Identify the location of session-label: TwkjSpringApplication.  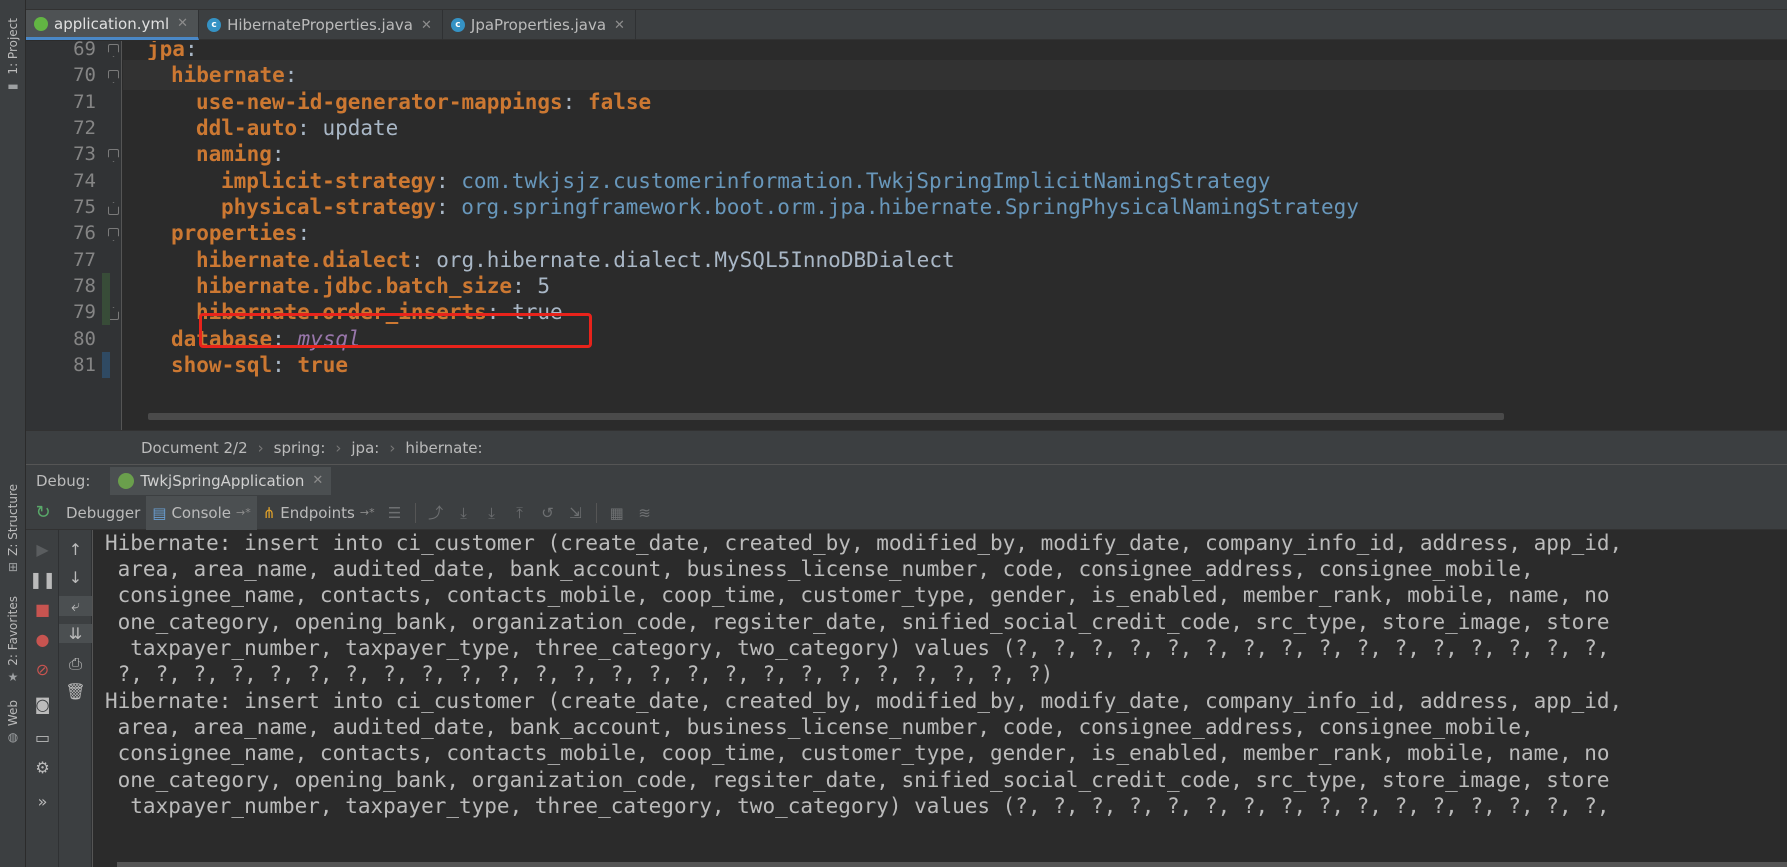
(222, 480).